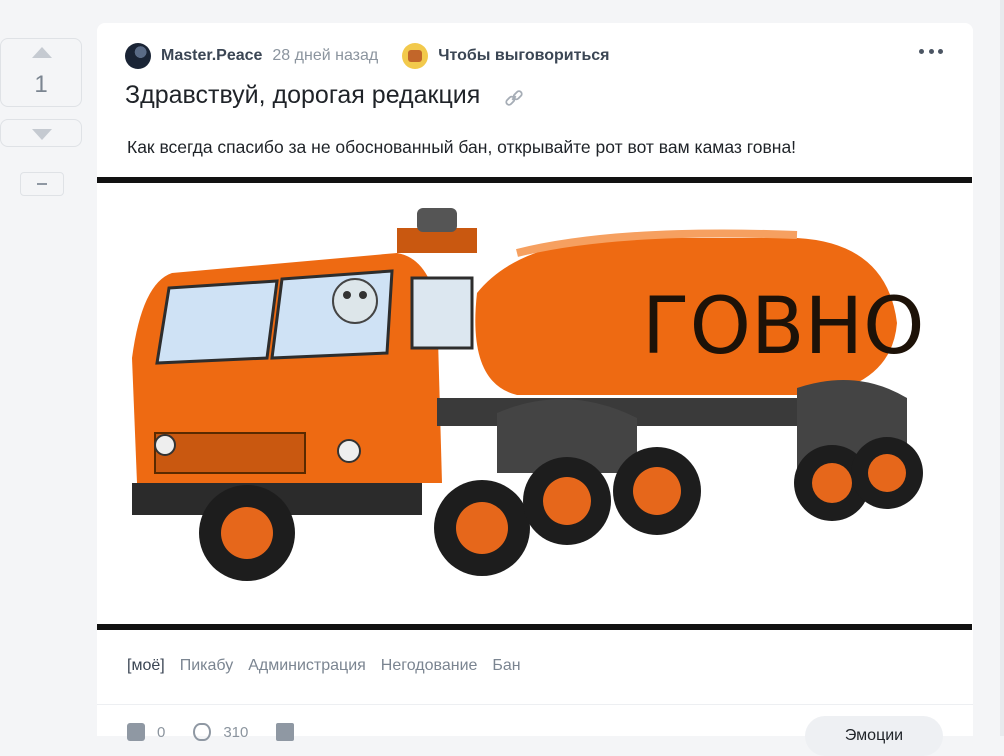 This screenshot has height=756, width=1004. What do you see at coordinates (415, 56) in the screenshot?
I see `community-icon` at bounding box center [415, 56].